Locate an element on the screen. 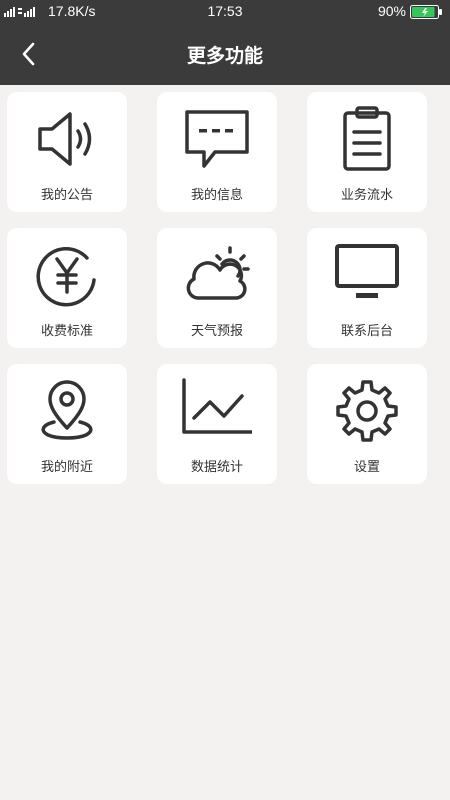 This screenshot has width=450, height=800. feature-tile-statistics: 数据统计 is located at coordinates (217, 424).